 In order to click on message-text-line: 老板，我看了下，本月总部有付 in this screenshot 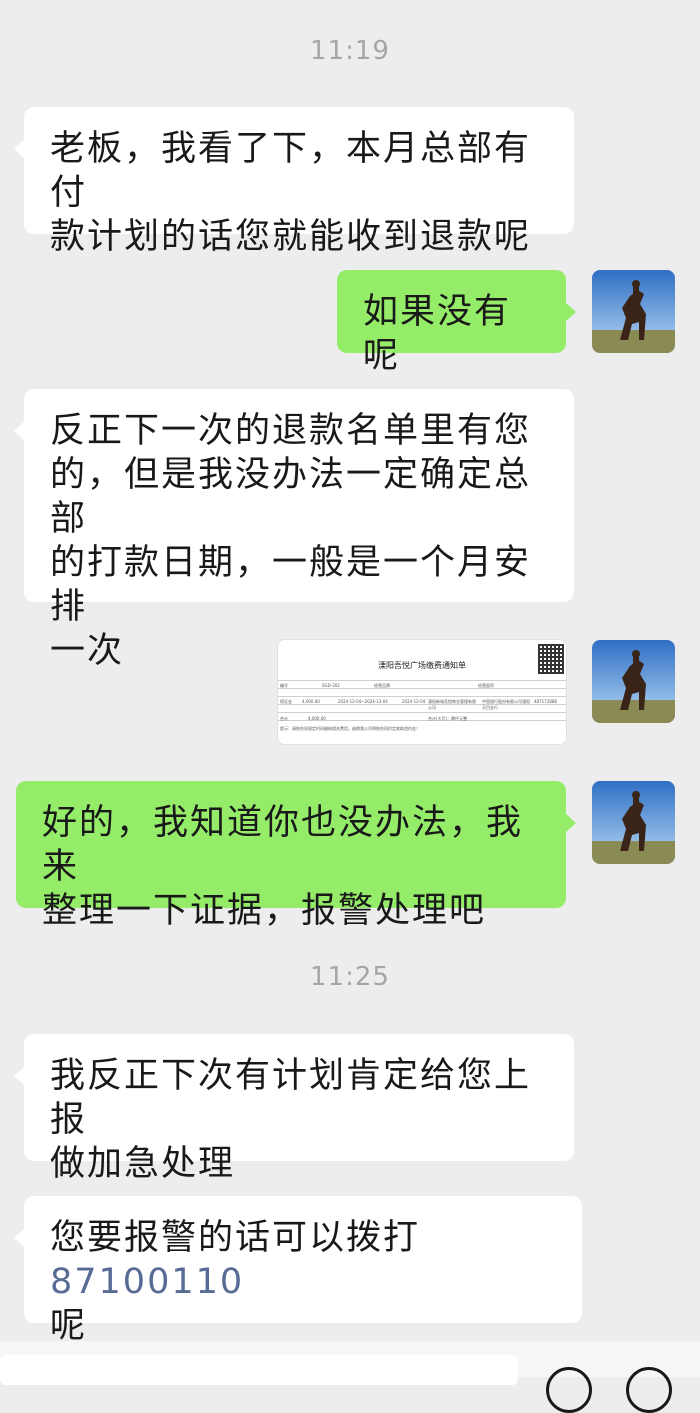, I will do `click(291, 171)`.